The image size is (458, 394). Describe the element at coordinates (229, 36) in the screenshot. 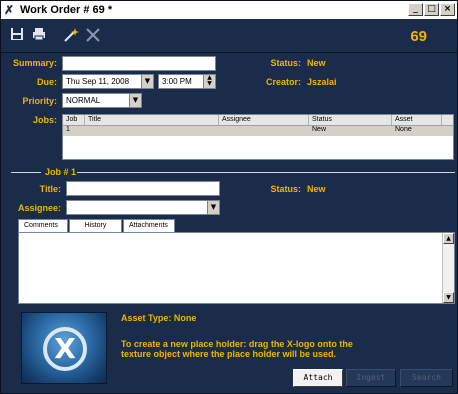

I see `toolbar: 69` at that location.